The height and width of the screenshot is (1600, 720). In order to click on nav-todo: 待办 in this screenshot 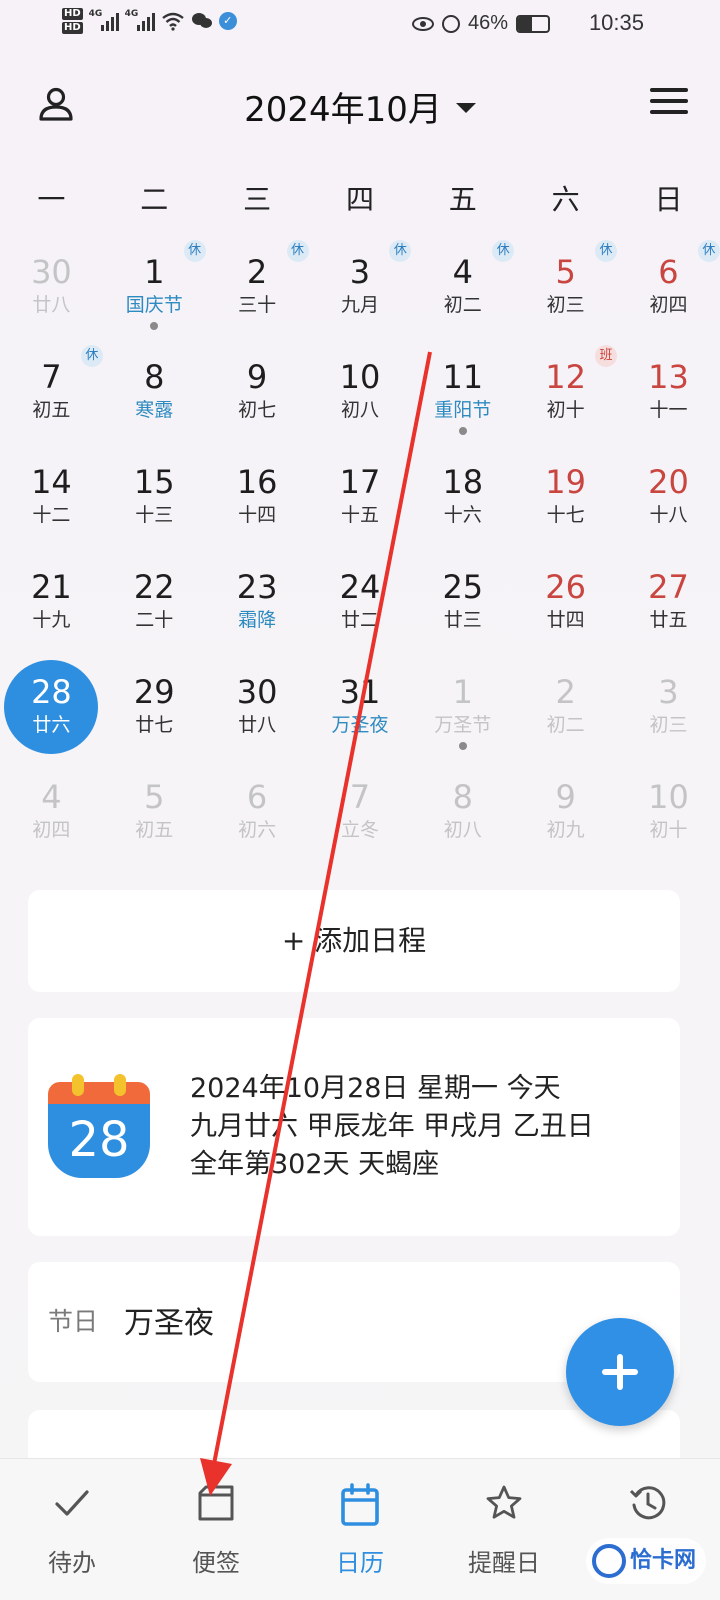, I will do `click(72, 1529)`.